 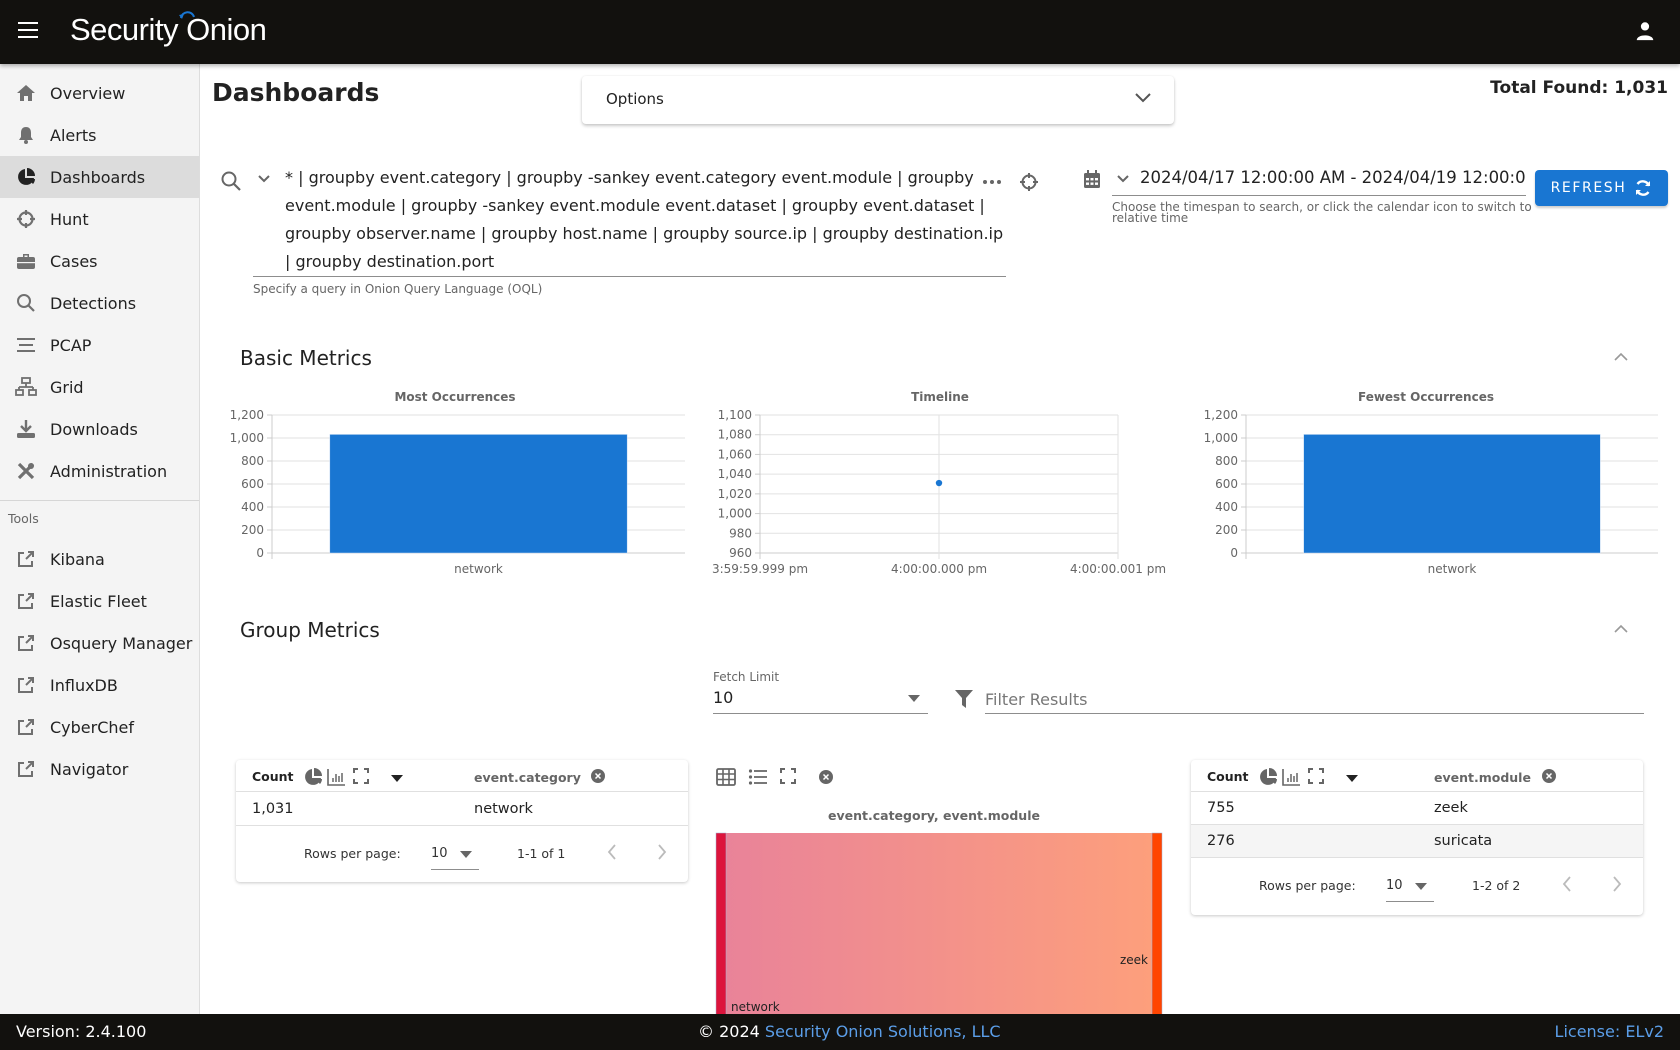 What do you see at coordinates (99, 345) in the screenshot?
I see `sidebar-item-pcap: PCAP` at bounding box center [99, 345].